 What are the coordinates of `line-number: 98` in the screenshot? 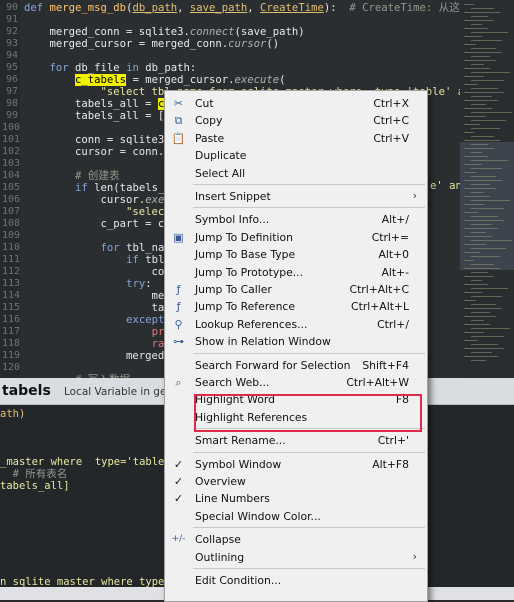 It's located at (11, 103).